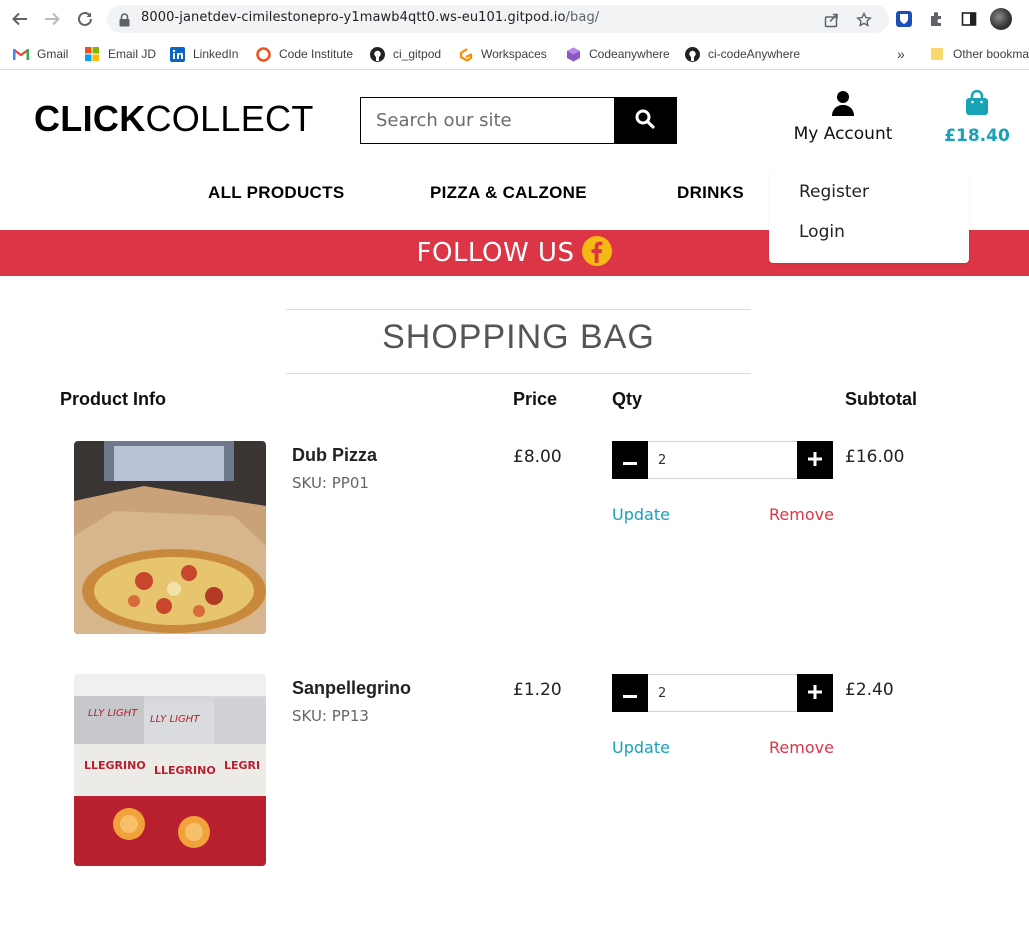 Image resolution: width=1029 pixels, height=929 pixels. I want to click on product-subtotal: £2.40, so click(869, 690).